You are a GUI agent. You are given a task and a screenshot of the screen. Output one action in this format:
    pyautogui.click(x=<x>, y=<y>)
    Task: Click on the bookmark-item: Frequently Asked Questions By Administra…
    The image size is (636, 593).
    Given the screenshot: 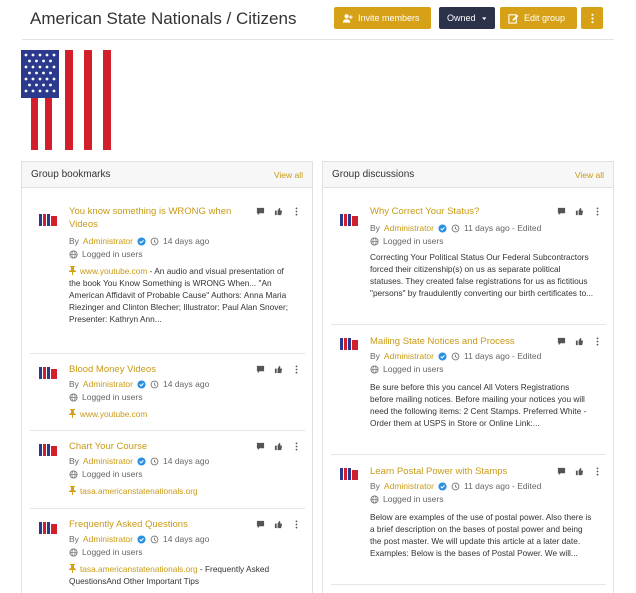 What is the action you would take?
    pyautogui.click(x=167, y=551)
    